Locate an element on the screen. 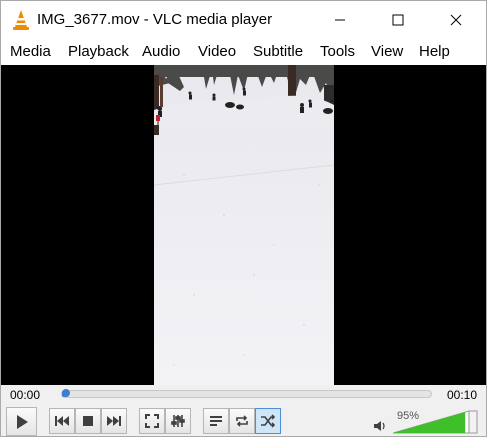 The height and width of the screenshot is (437, 487). seek-bar is located at coordinates (246, 393).